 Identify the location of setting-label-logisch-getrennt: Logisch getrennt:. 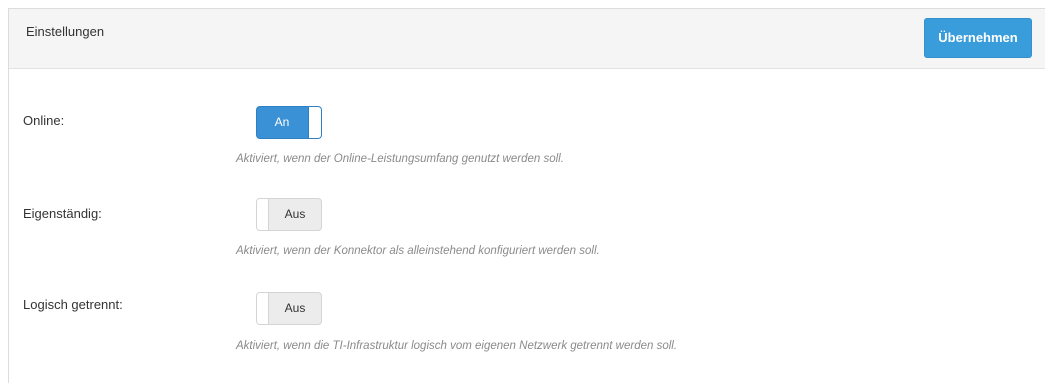
(73, 304).